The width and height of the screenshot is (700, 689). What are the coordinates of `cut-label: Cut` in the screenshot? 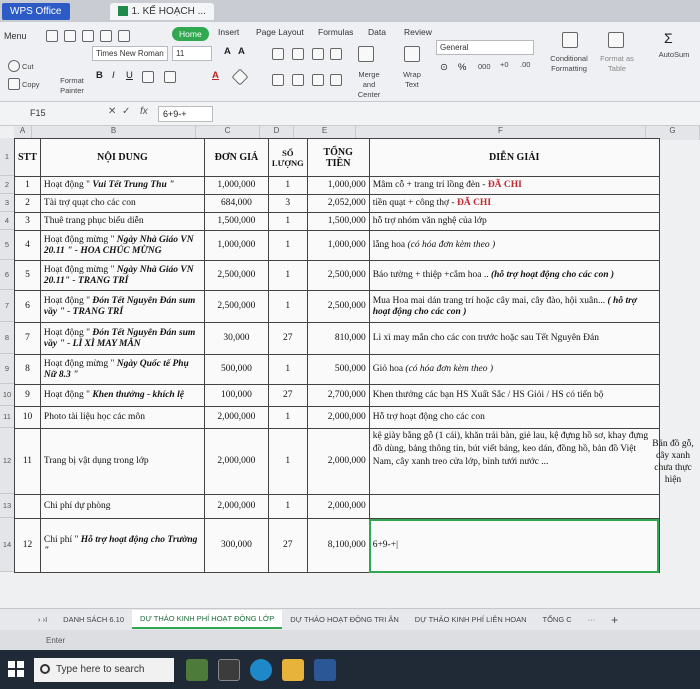 It's located at (28, 67).